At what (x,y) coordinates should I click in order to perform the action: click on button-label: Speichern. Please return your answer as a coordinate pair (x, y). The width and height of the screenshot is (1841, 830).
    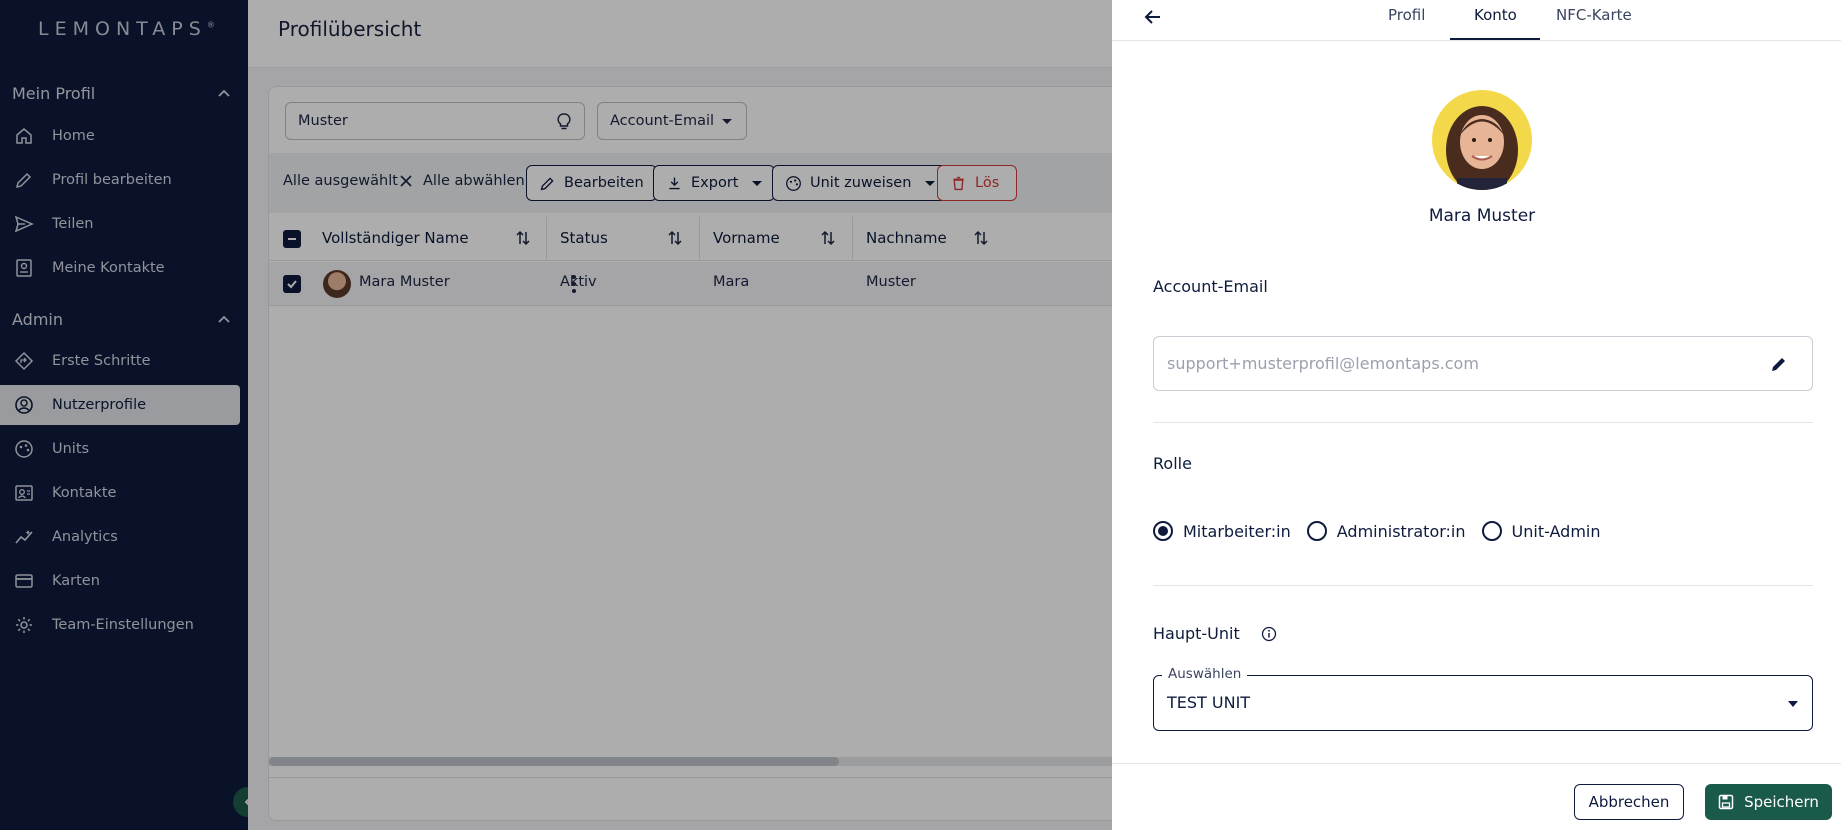
    Looking at the image, I should click on (1781, 802).